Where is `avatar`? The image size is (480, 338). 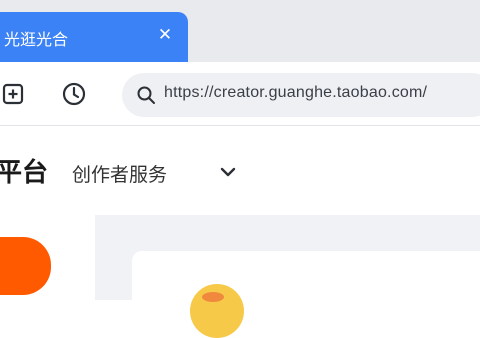 avatar is located at coordinates (217, 311).